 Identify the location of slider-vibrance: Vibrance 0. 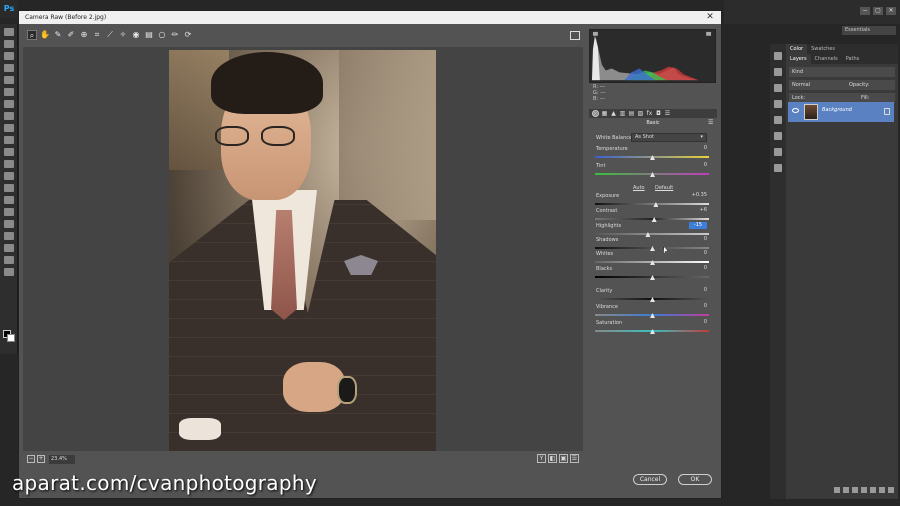
(652, 310).